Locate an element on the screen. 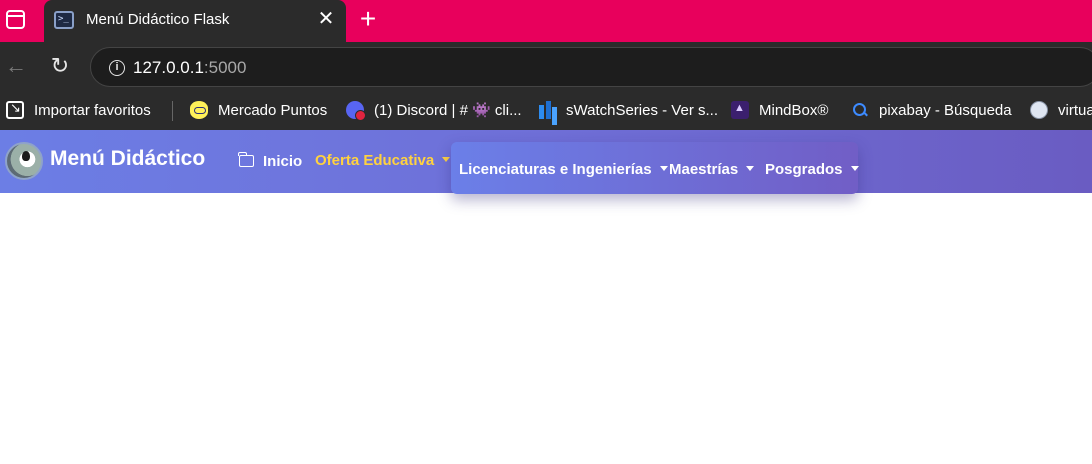 Image resolution: width=1092 pixels, height=464 pixels. nav-inicio: Inicio is located at coordinates (270, 161).